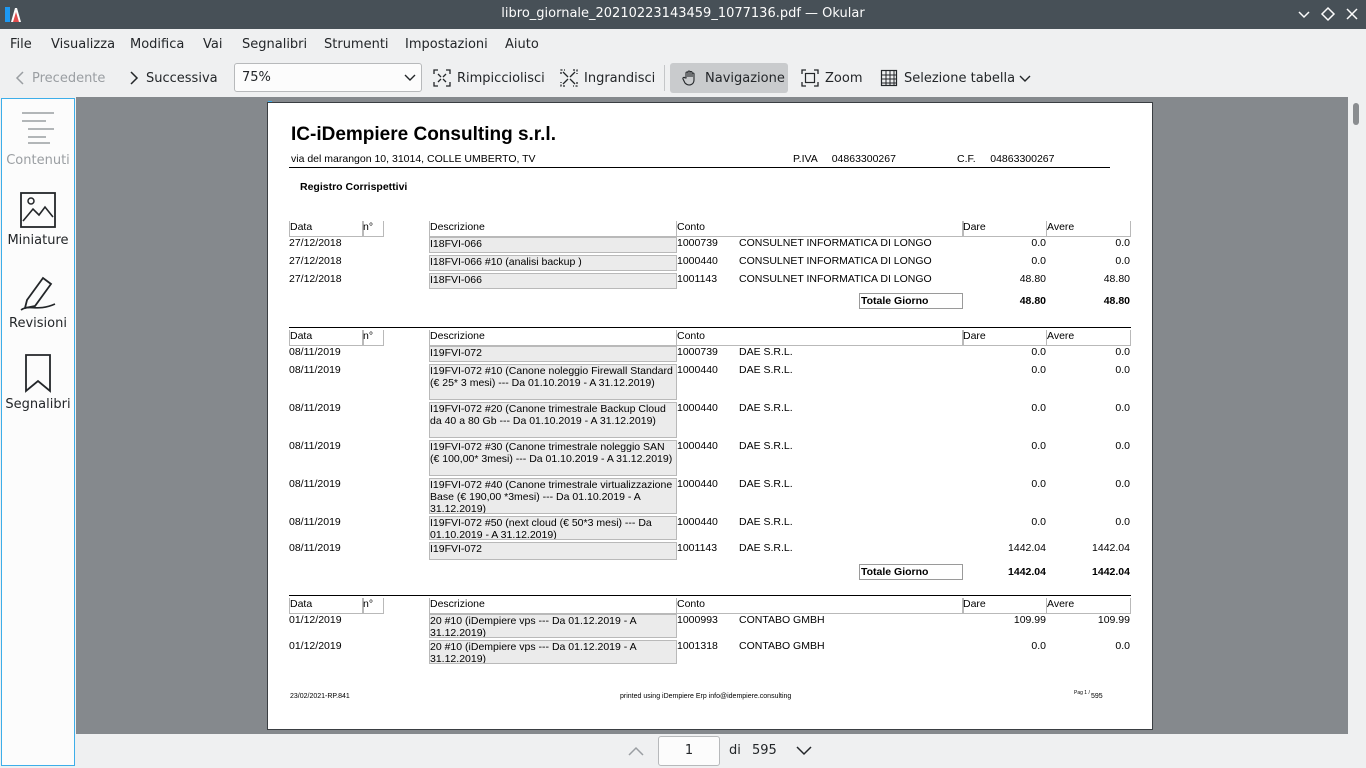 The width and height of the screenshot is (1366, 768). I want to click on tool-menu-chevron-icon, so click(1025, 79).